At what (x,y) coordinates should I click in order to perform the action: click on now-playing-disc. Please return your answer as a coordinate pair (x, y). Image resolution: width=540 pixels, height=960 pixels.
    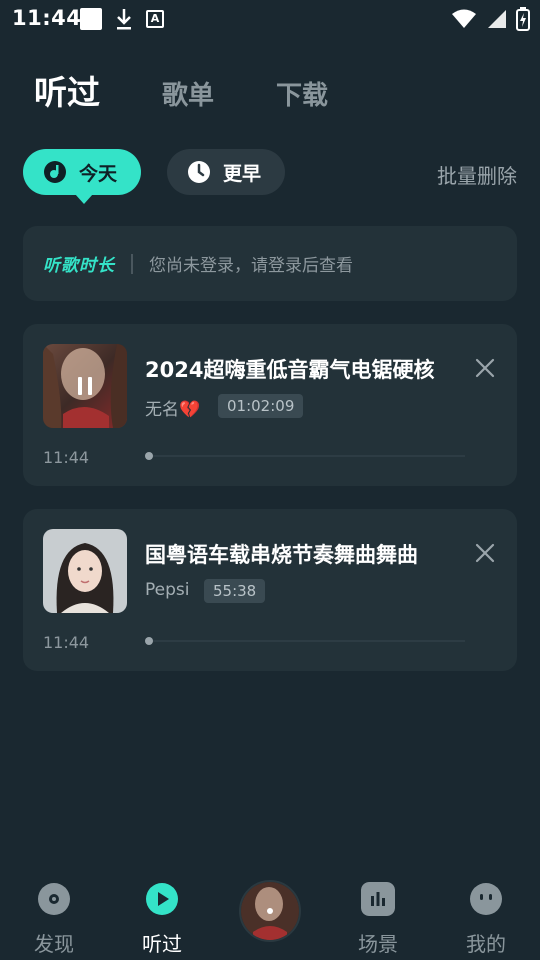
    Looking at the image, I should click on (270, 911).